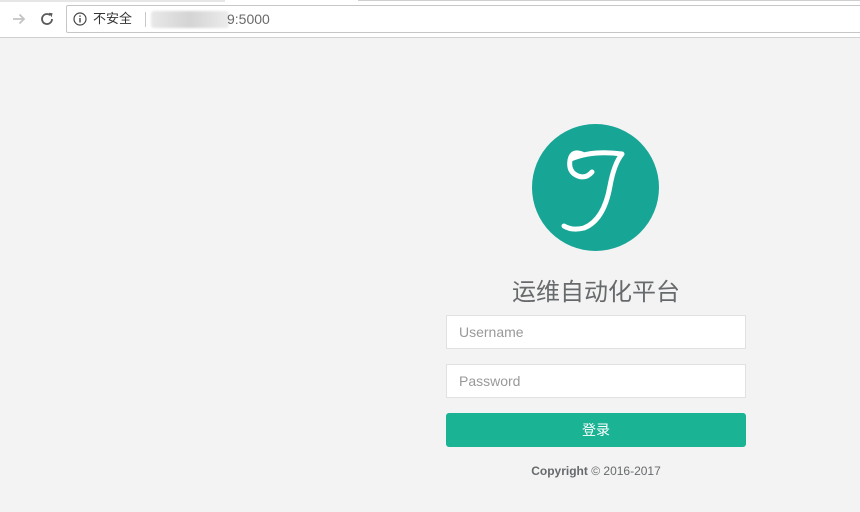 The image size is (860, 512). I want to click on address-bar: 不安全 9:5000, so click(463, 19).